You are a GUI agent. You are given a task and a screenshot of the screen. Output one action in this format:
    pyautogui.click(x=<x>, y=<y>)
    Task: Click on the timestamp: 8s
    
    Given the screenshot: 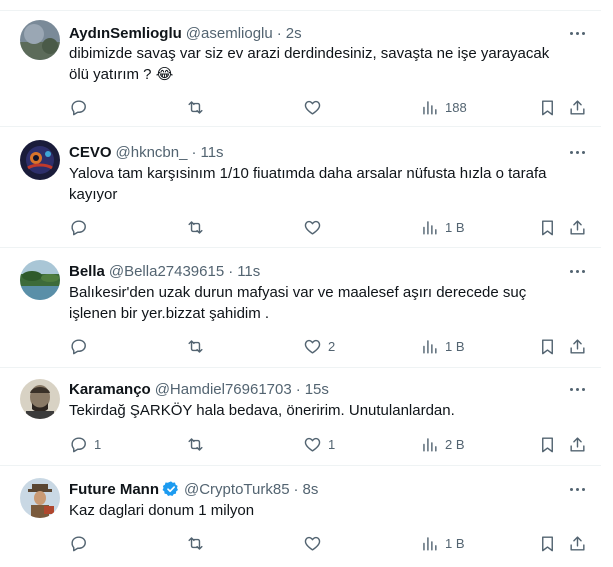 What is the action you would take?
    pyautogui.click(x=311, y=489)
    